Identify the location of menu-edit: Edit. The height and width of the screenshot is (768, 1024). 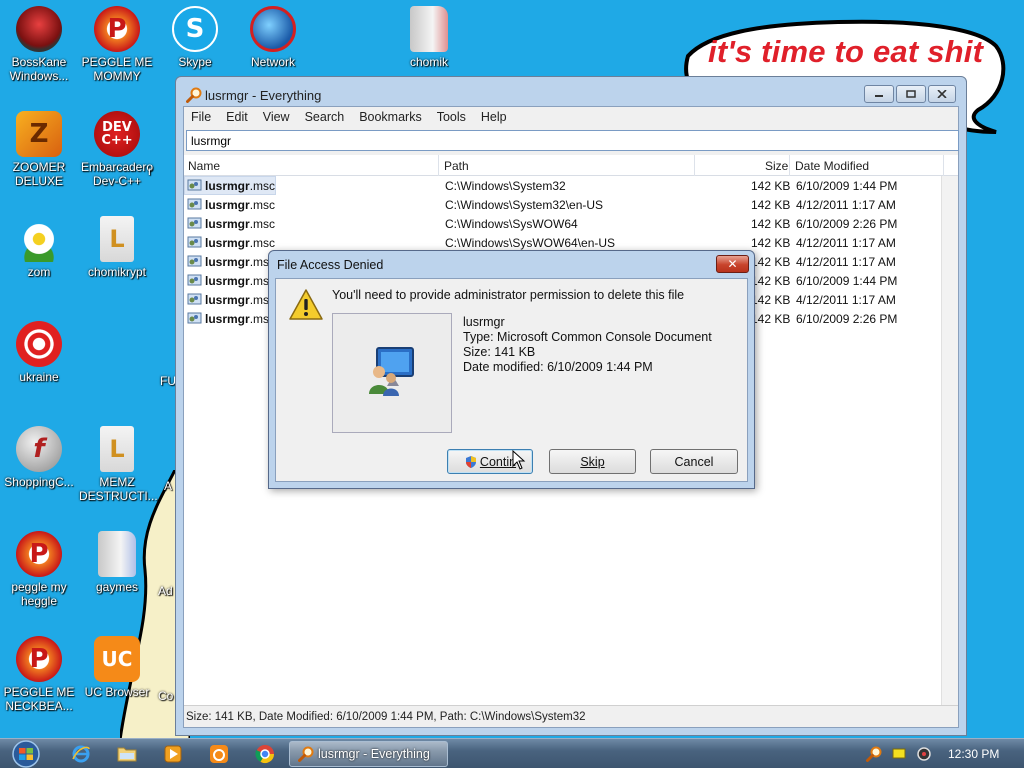
(237, 117).